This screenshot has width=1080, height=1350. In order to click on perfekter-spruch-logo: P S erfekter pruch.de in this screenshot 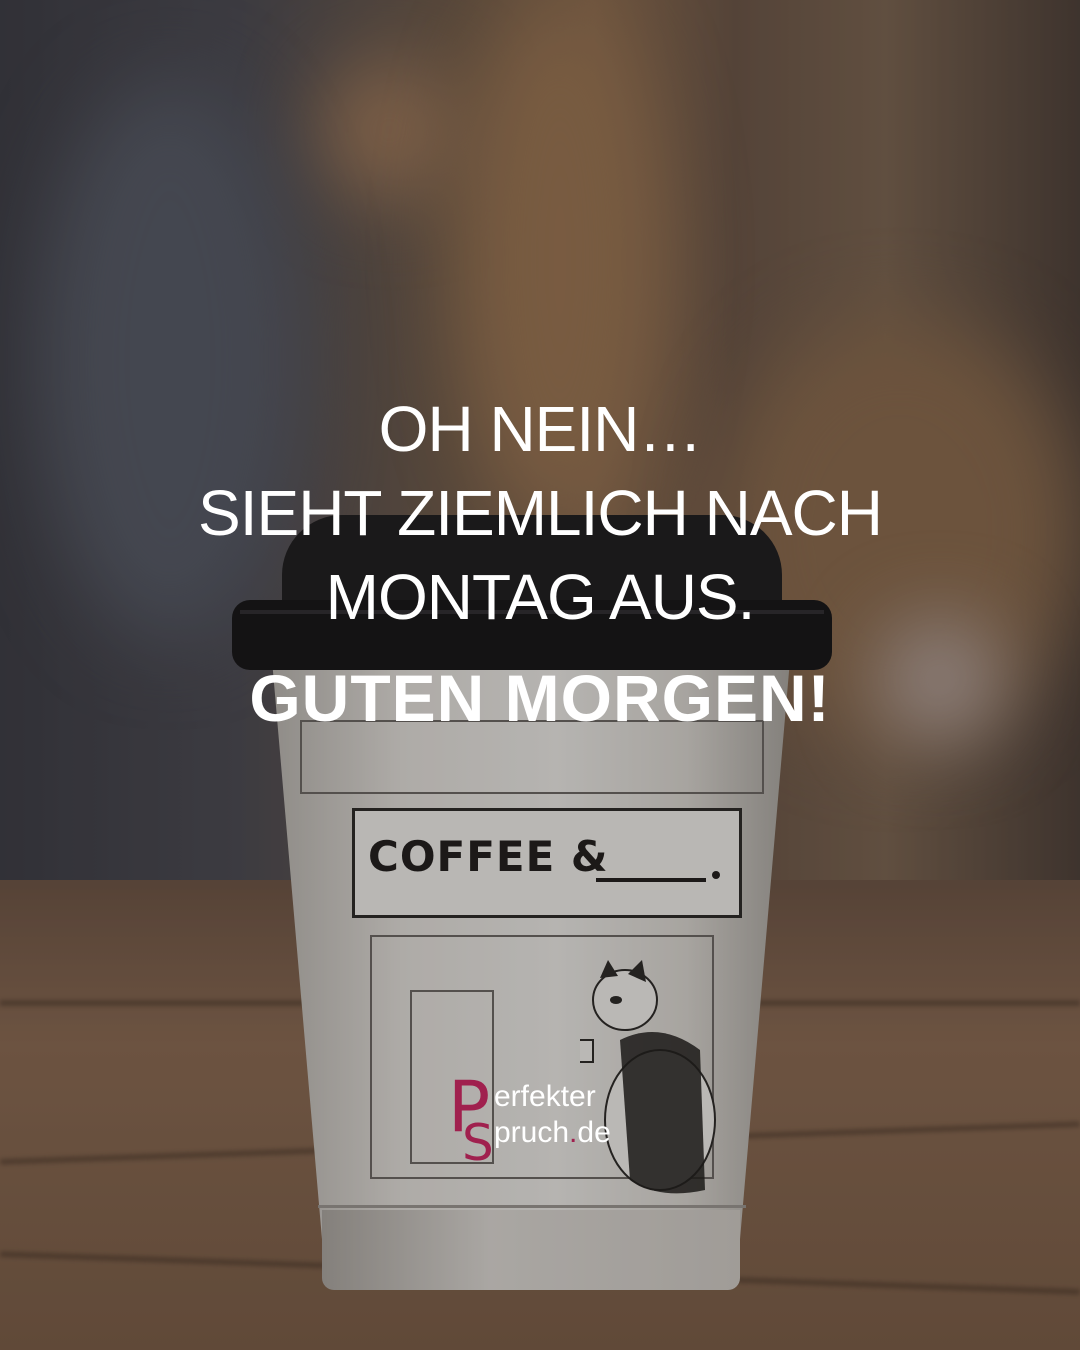, I will do `click(548, 1122)`.